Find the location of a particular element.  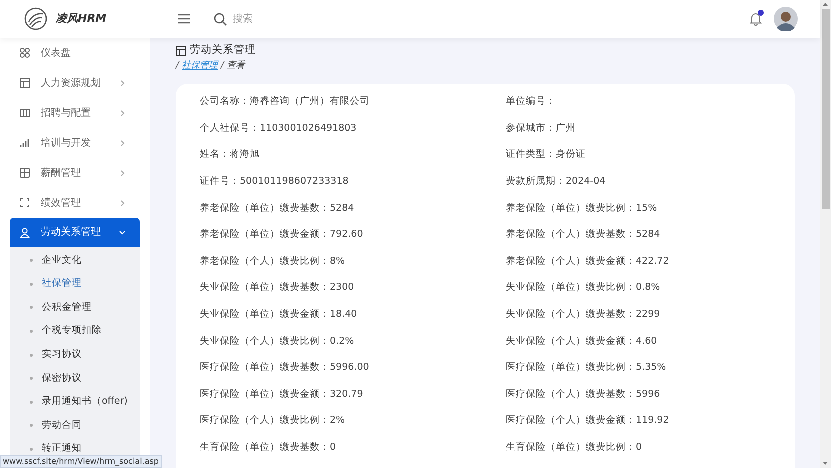

submenu-item: 转正通知 is located at coordinates (62, 449).